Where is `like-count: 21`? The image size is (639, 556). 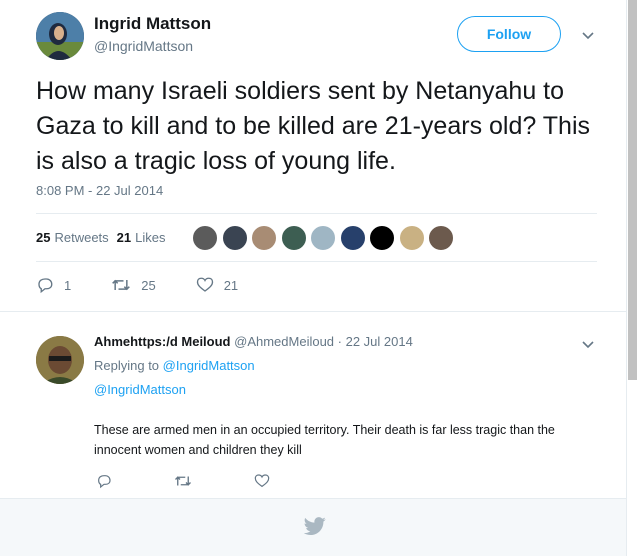
like-count: 21 is located at coordinates (231, 285).